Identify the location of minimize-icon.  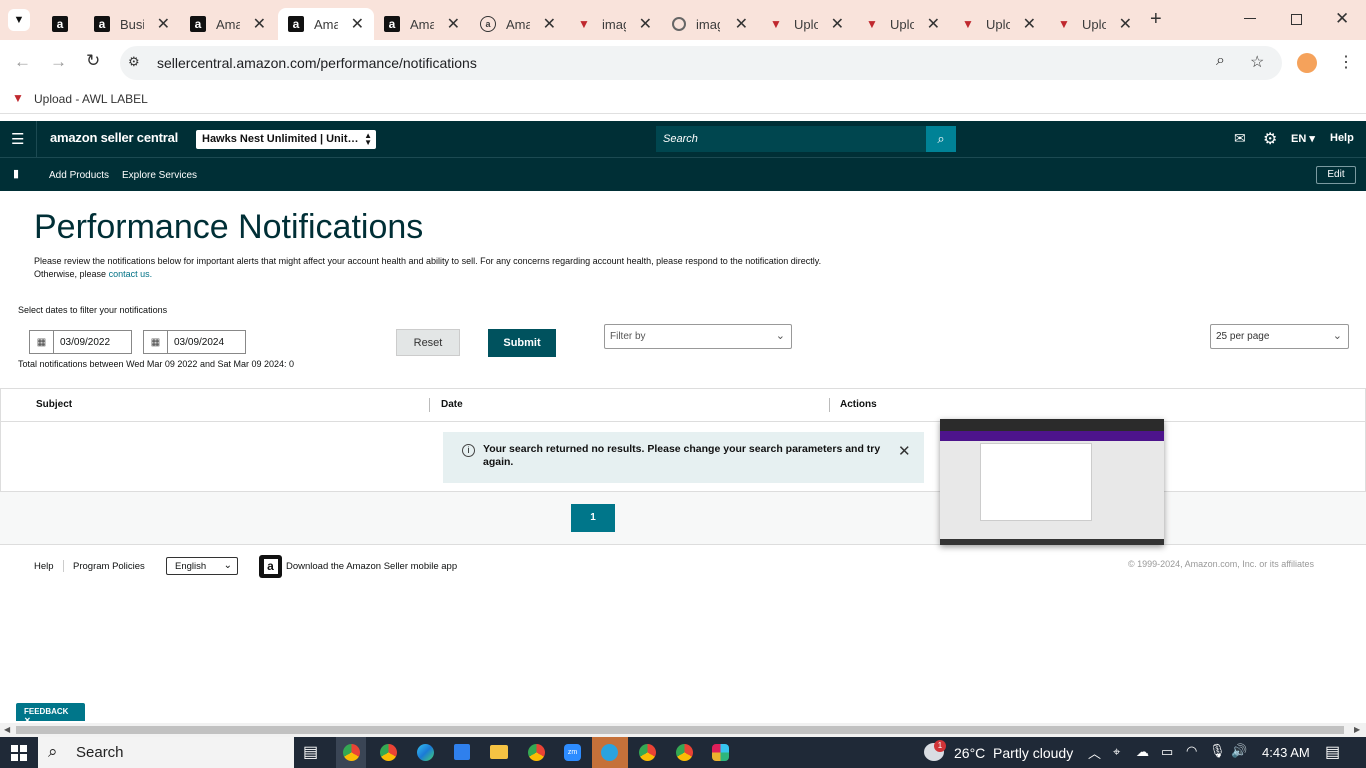
(1250, 18).